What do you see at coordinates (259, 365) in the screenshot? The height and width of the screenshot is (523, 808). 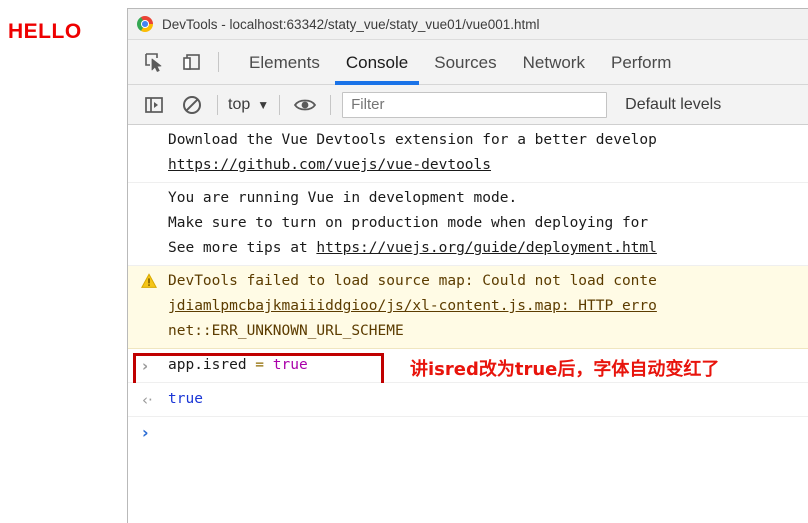 I see `console-input-operator: =` at bounding box center [259, 365].